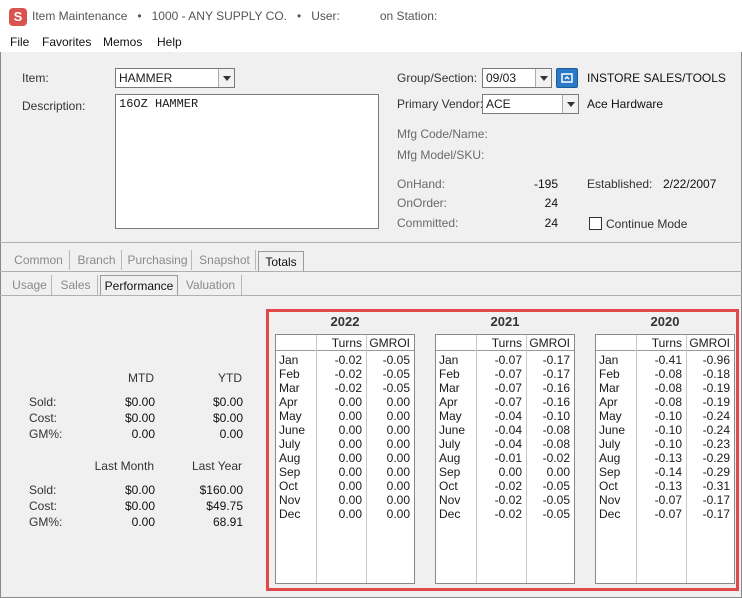 The height and width of the screenshot is (598, 742). Describe the element at coordinates (76, 285) in the screenshot. I see `subtab-sales: Sales` at that location.